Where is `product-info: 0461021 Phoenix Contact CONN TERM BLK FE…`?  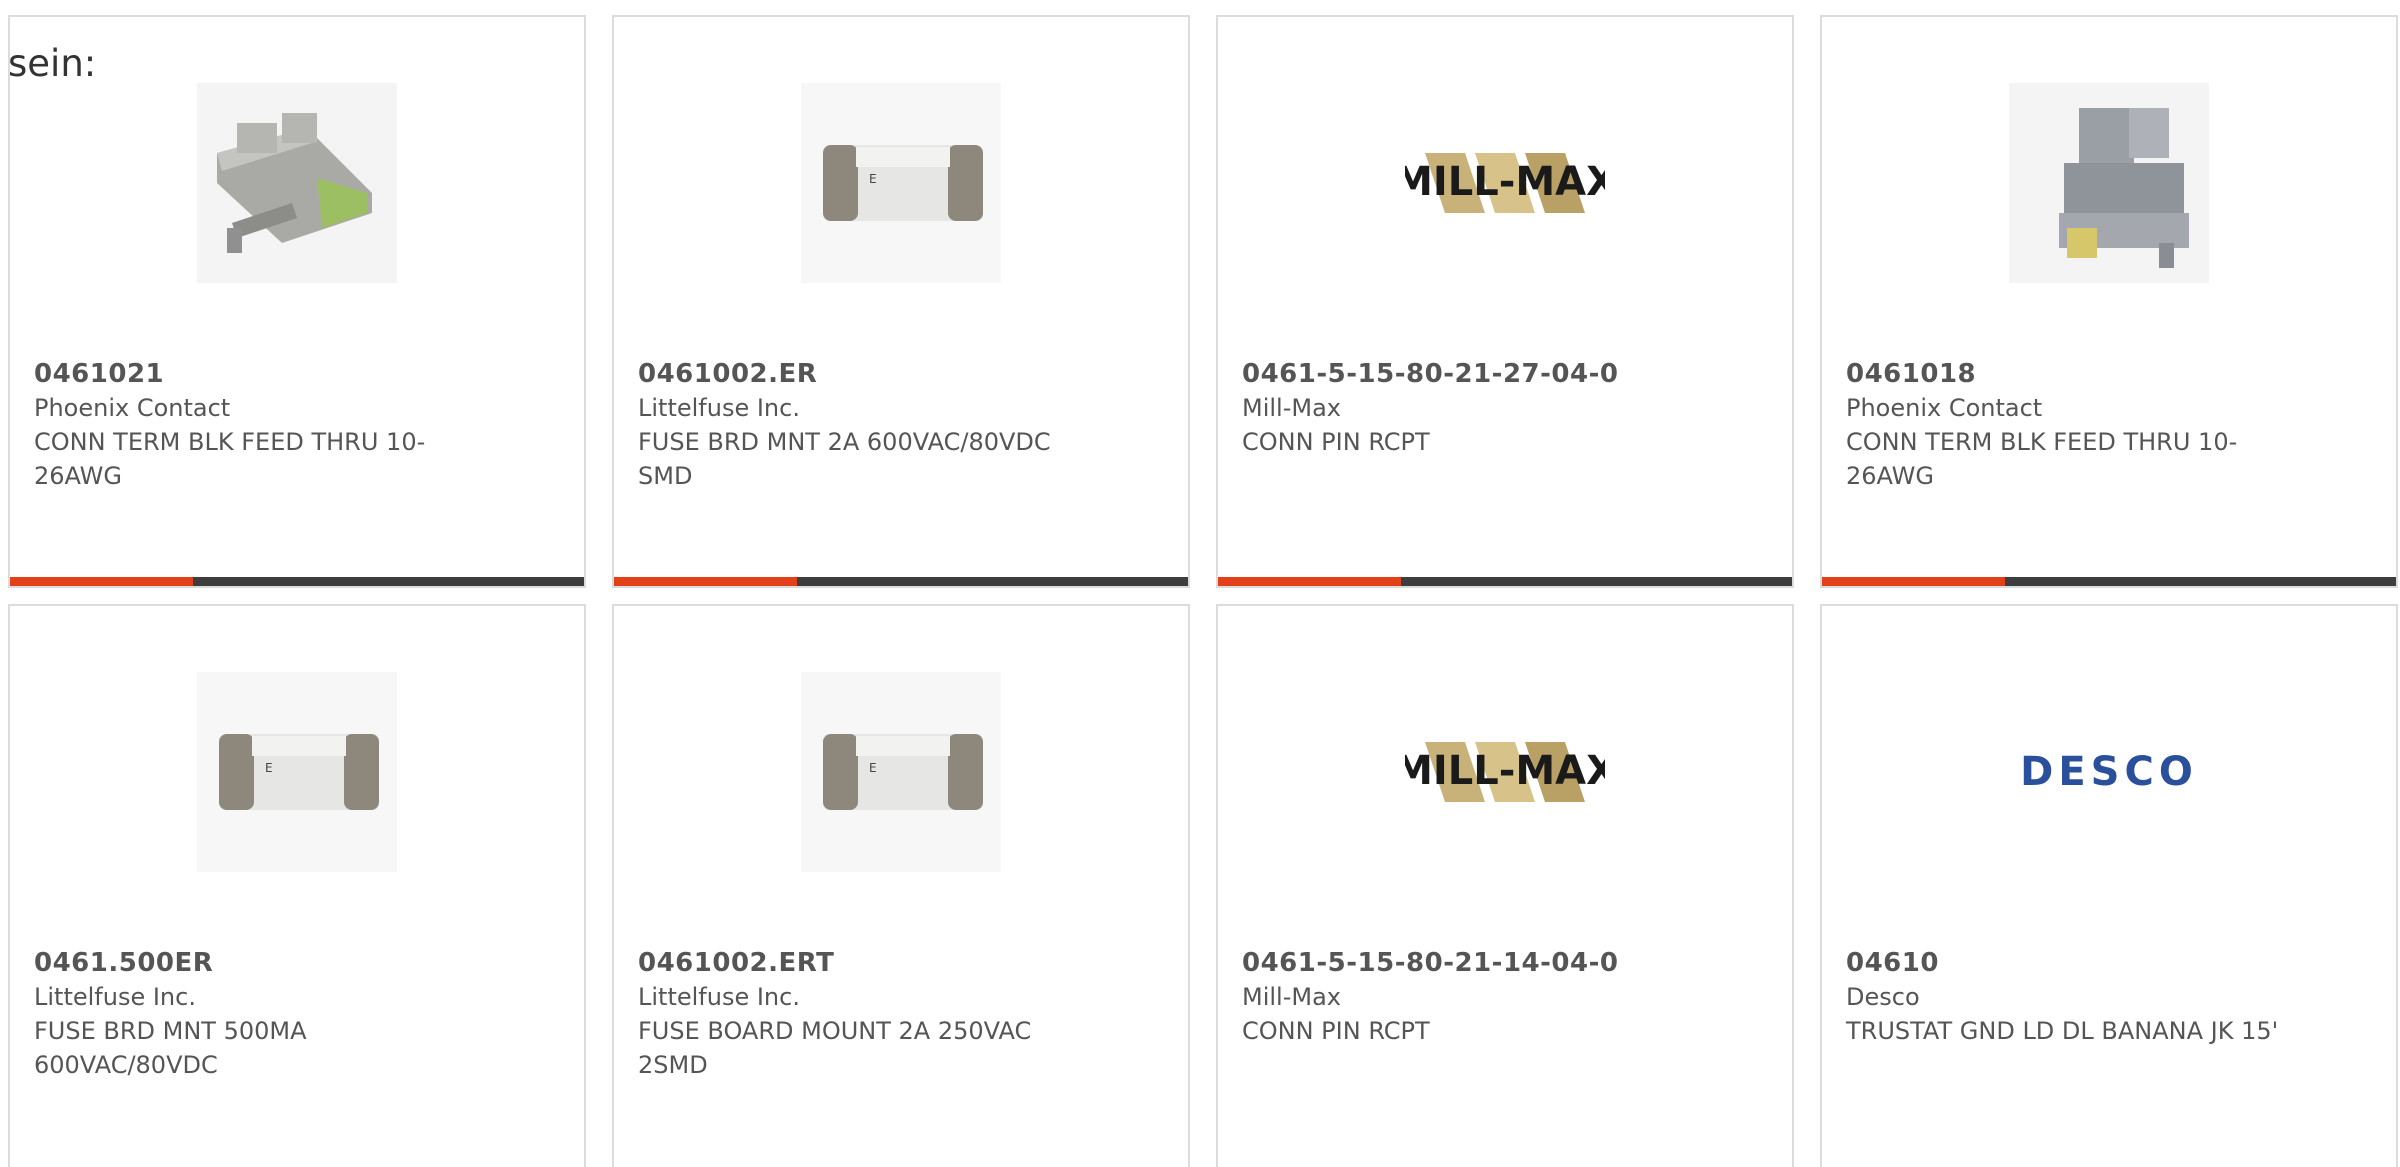
product-info: 0461021 Phoenix Contact CONN TERM BLK FE… is located at coordinates (254, 425).